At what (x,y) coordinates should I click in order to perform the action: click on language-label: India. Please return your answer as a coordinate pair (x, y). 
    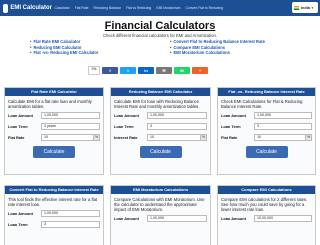
    Looking at the image, I should click on (305, 7).